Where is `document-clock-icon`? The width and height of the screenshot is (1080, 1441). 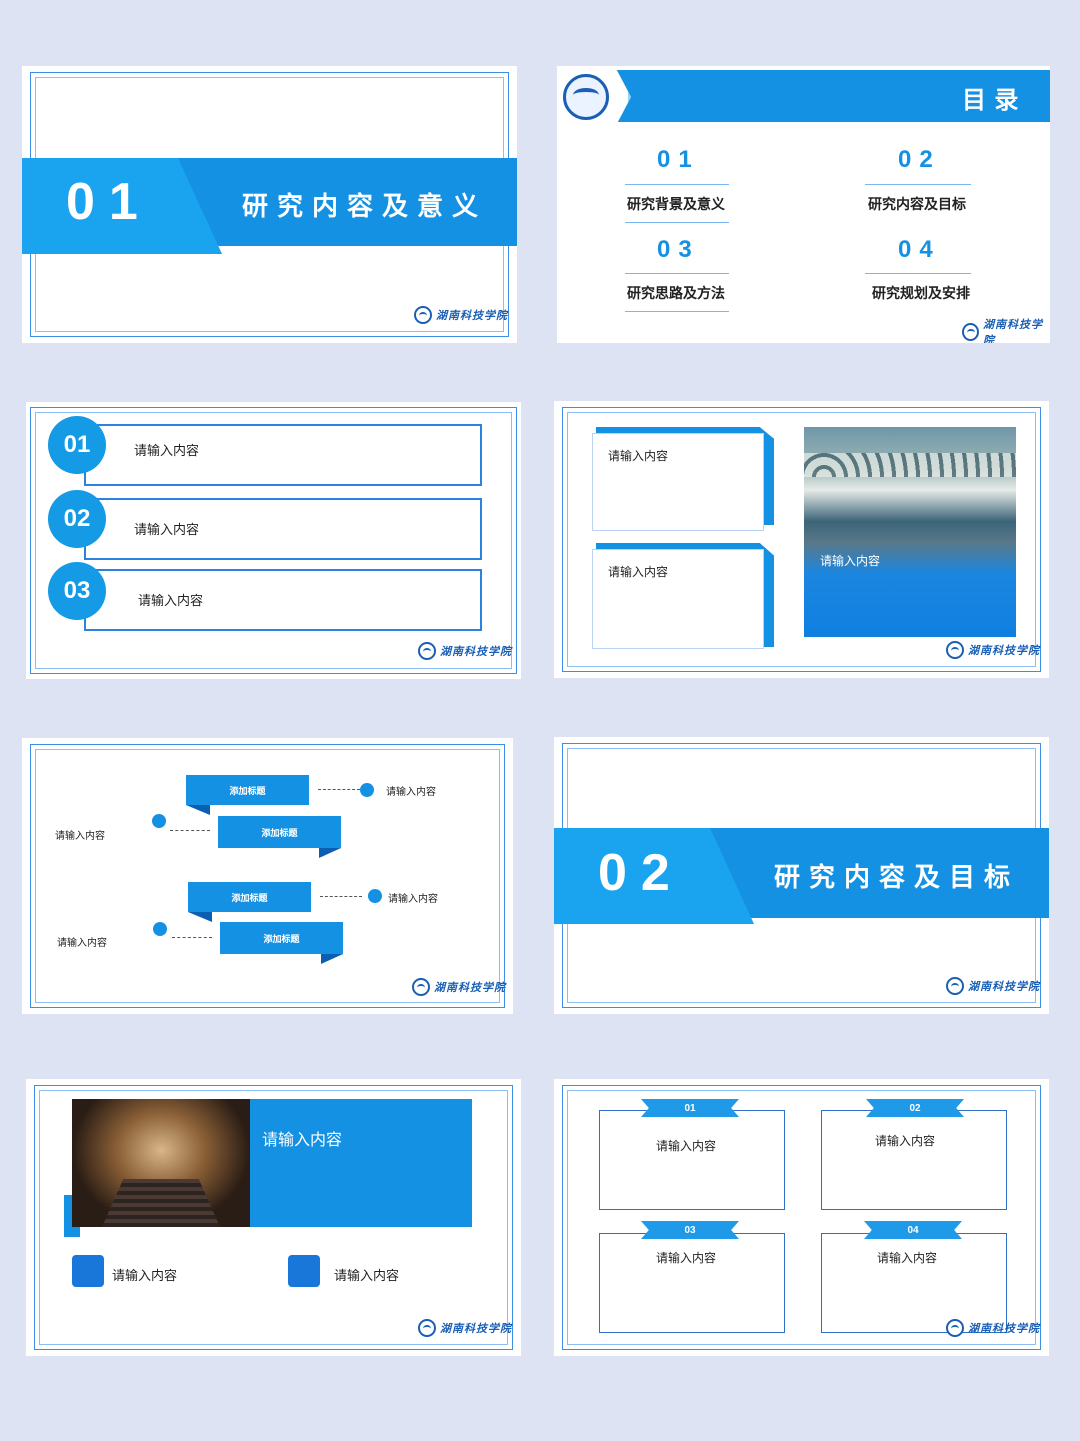 document-clock-icon is located at coordinates (304, 1271).